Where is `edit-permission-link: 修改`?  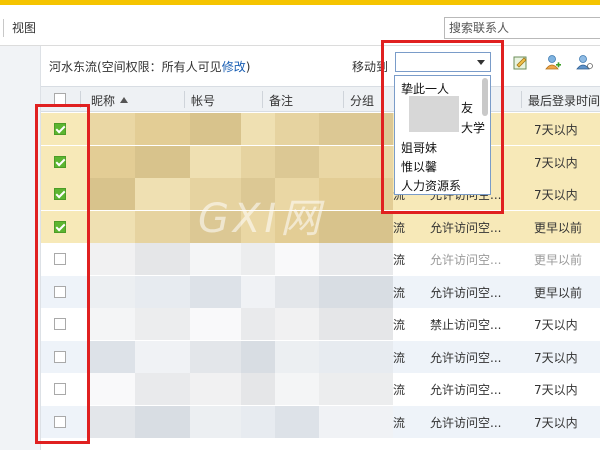 edit-permission-link: 修改 is located at coordinates (234, 67).